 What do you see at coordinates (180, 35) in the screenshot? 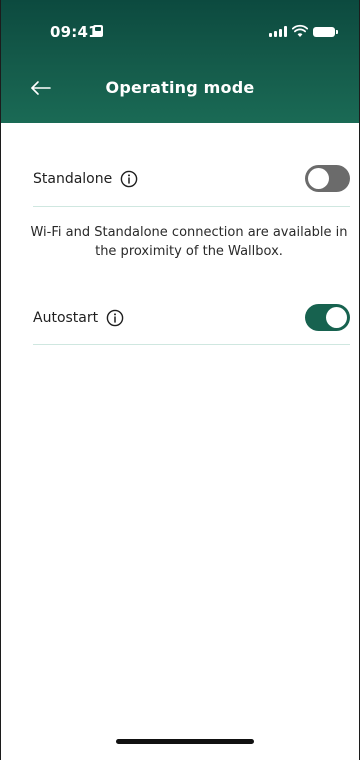
I see `status-bar: 09:41` at bounding box center [180, 35].